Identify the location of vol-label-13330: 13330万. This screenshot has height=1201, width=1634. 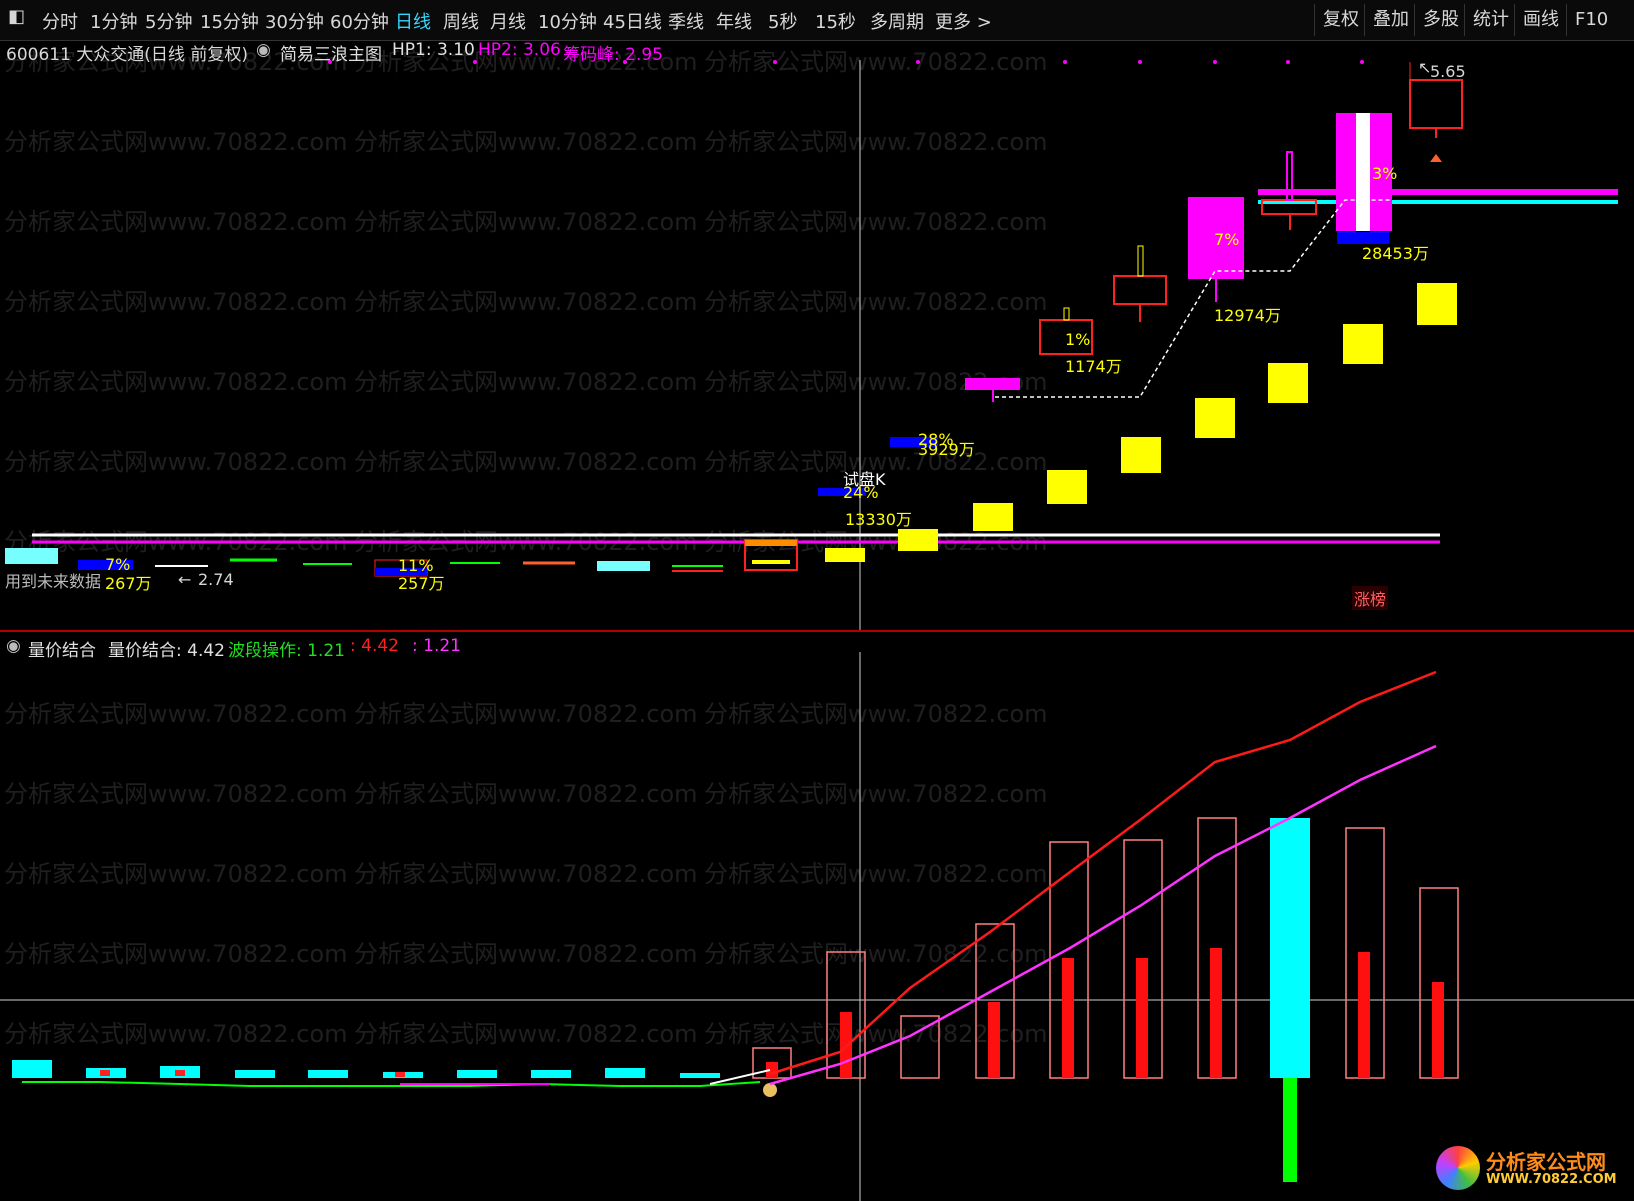
(878, 519).